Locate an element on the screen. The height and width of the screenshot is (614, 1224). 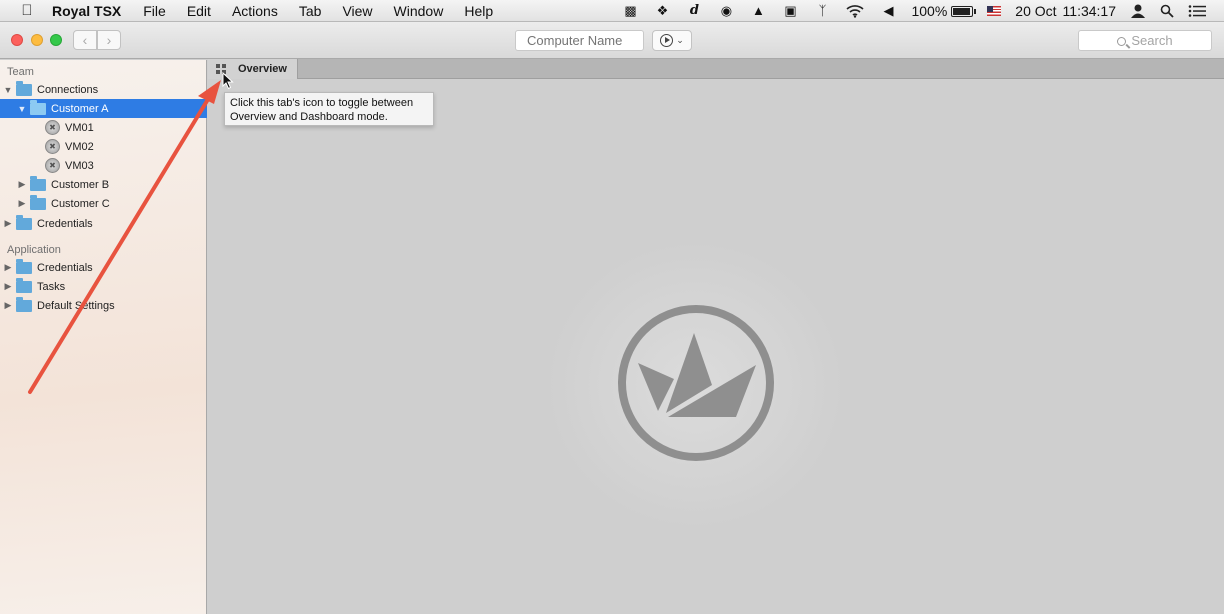
battery-percent: 100% is located at coordinates (929, 11).